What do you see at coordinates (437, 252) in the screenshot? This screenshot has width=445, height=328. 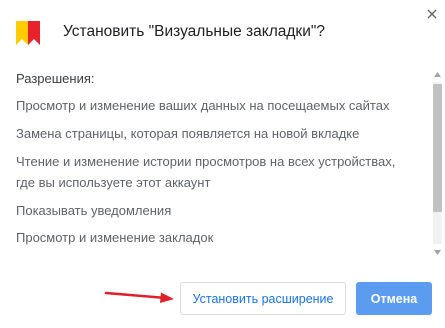 I see `scroll-down-icon` at bounding box center [437, 252].